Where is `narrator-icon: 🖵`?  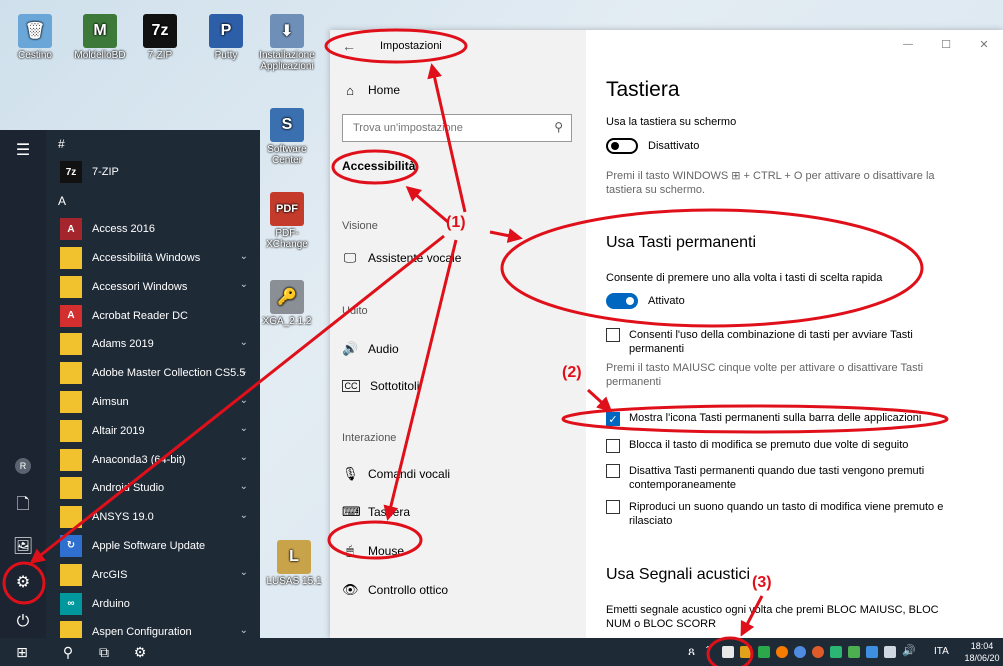
narrator-icon: 🖵 is located at coordinates (350, 257).